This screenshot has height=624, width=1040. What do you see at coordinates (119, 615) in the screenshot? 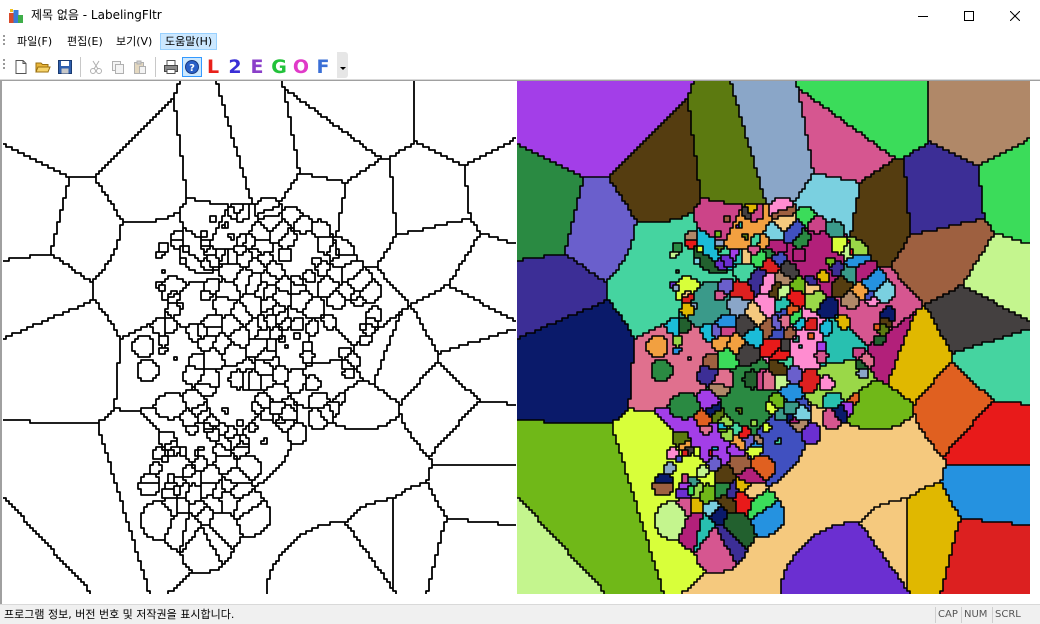
I see `status-message: 프로그램 정보, 버전 번호 및 저작권을 표시합니다.` at bounding box center [119, 615].